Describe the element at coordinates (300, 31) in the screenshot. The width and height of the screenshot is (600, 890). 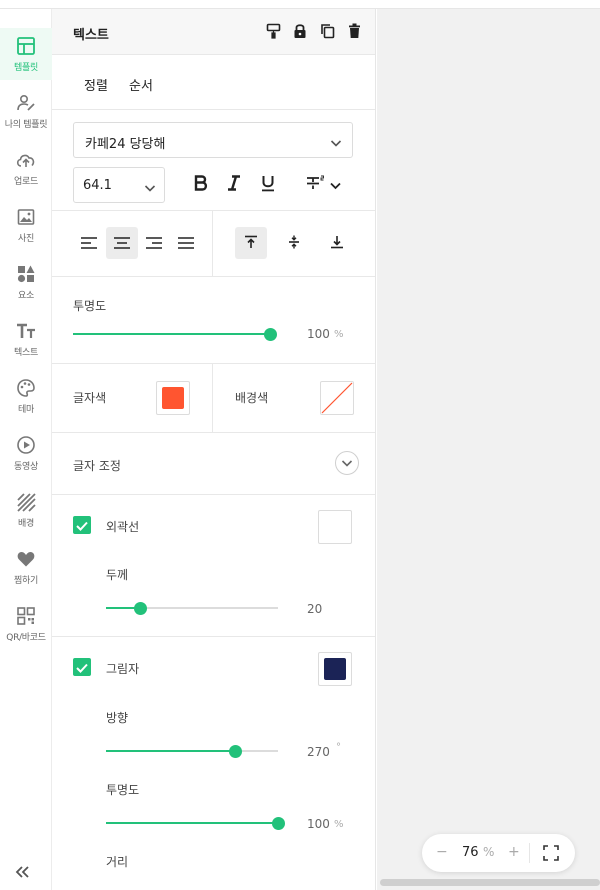
I see `lock-icon` at that location.